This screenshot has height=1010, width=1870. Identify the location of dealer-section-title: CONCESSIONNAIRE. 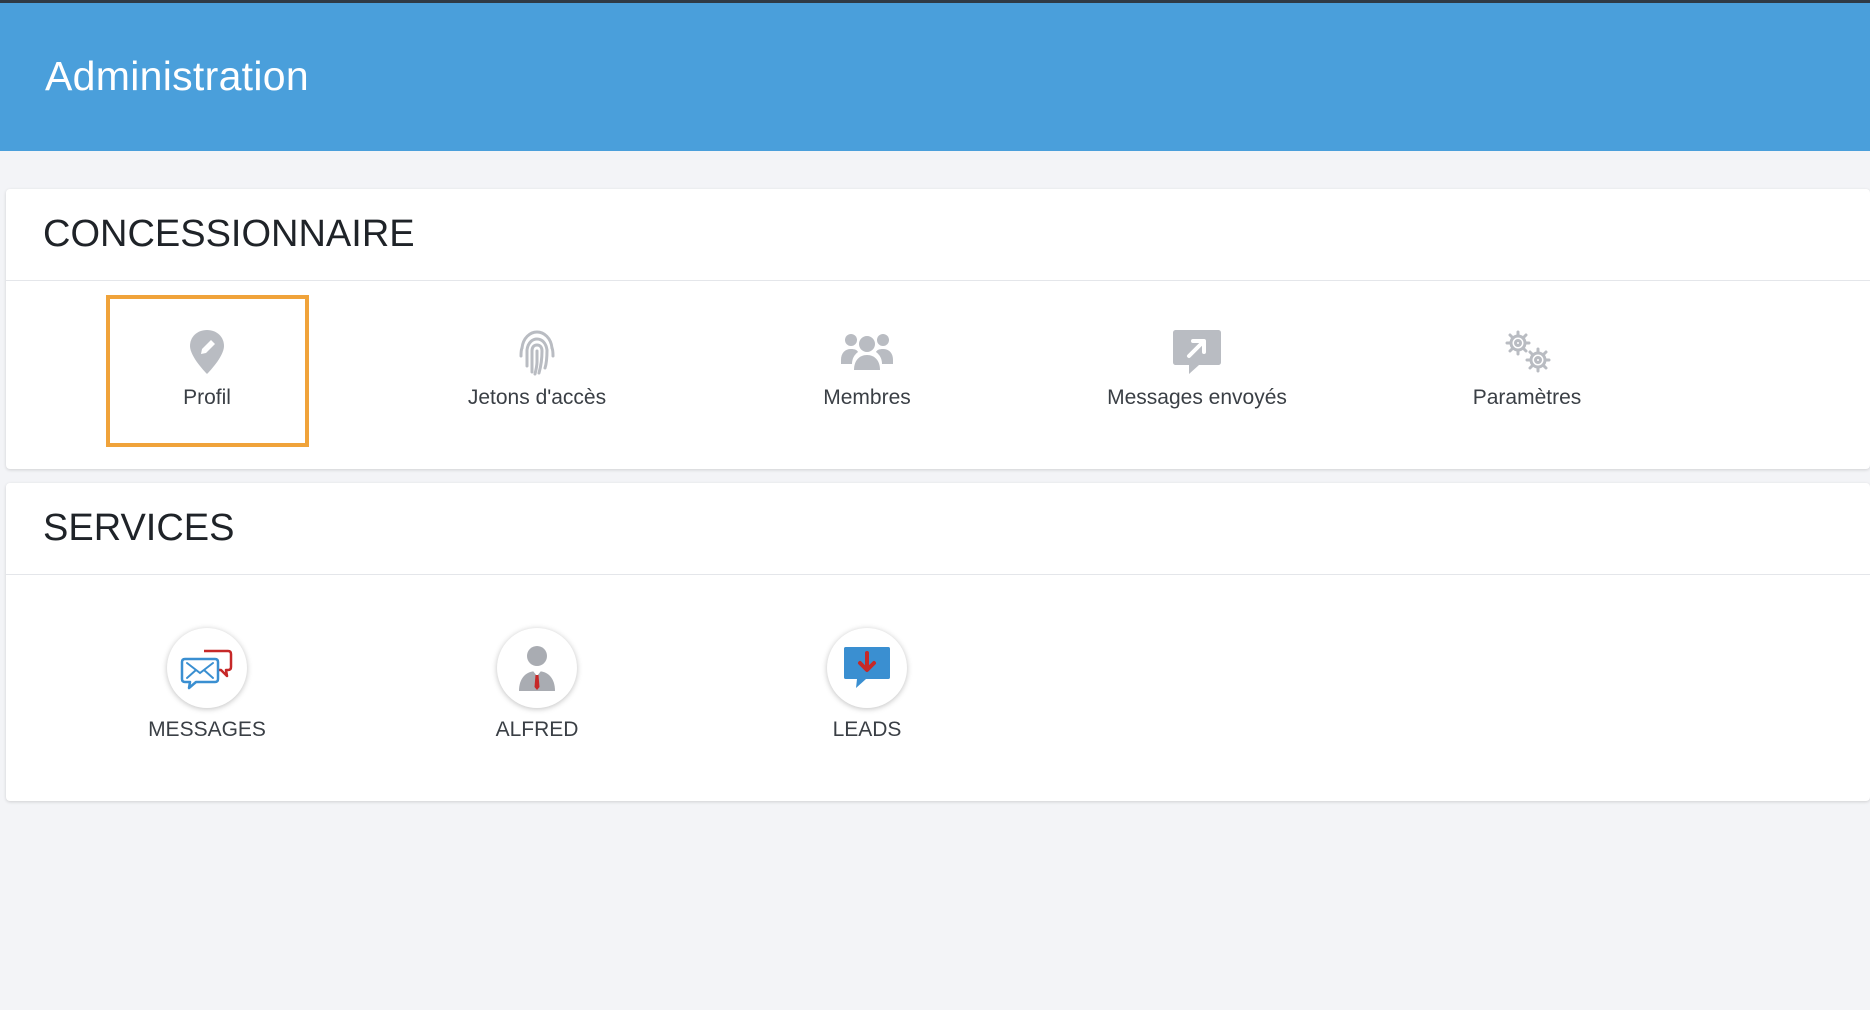
(229, 234).